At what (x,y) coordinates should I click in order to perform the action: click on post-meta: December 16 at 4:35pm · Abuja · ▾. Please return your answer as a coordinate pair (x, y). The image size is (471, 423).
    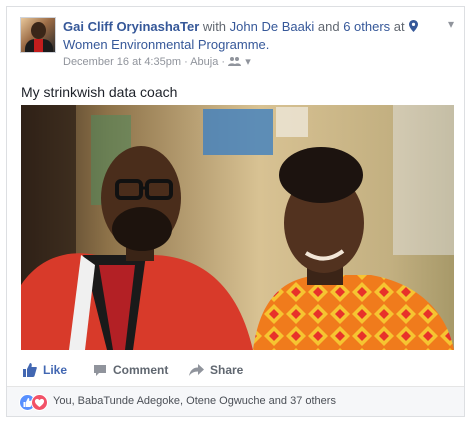
    Looking at the image, I should click on (157, 61).